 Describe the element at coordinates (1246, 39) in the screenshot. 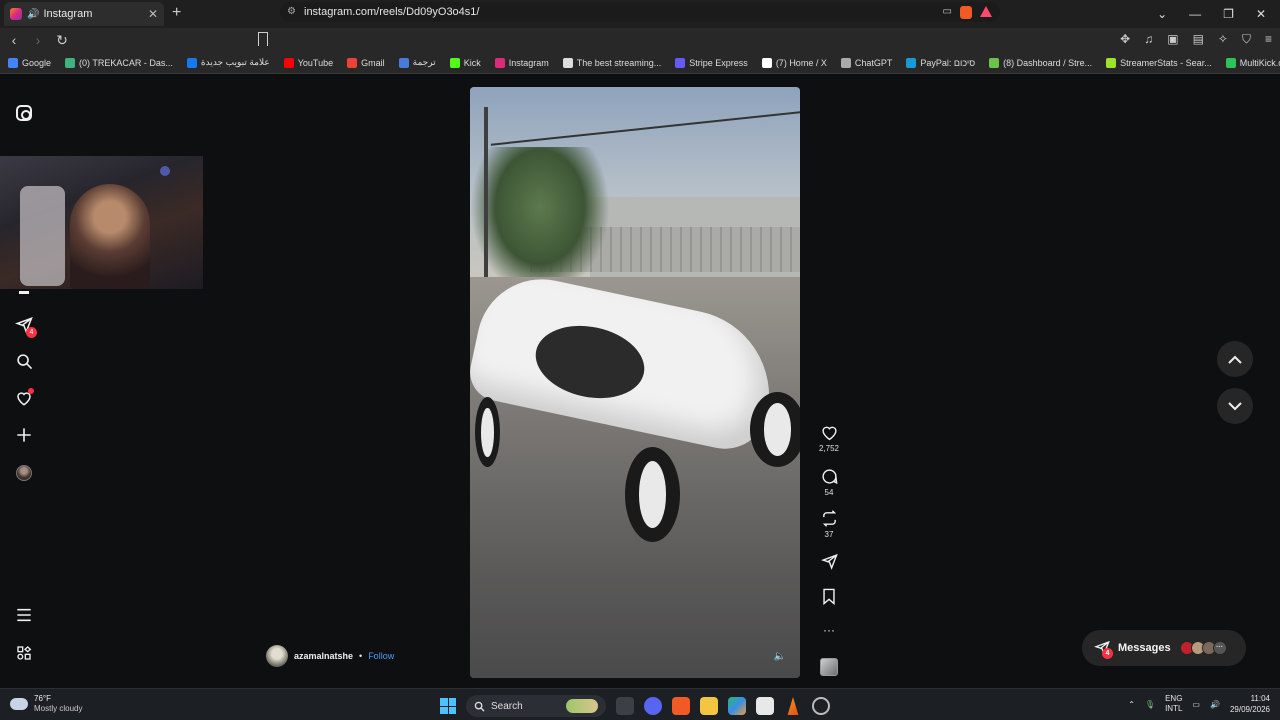

I see `vpn-icon: ⛉` at that location.